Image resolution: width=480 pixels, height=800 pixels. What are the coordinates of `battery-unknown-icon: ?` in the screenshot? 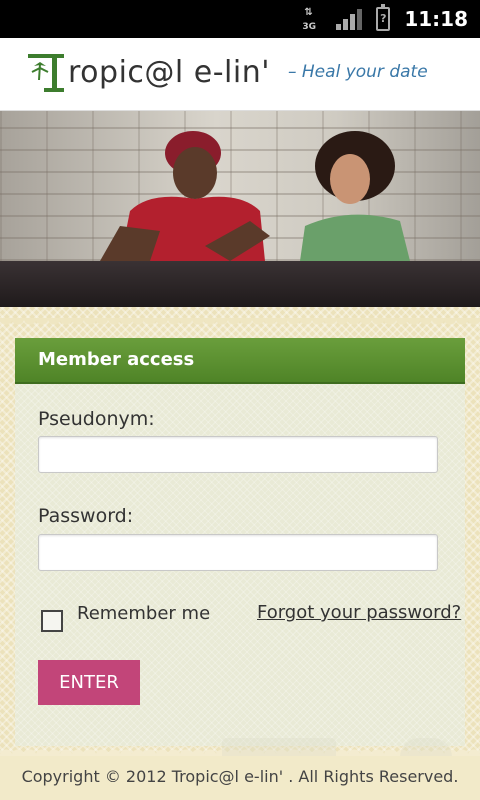 It's located at (383, 17).